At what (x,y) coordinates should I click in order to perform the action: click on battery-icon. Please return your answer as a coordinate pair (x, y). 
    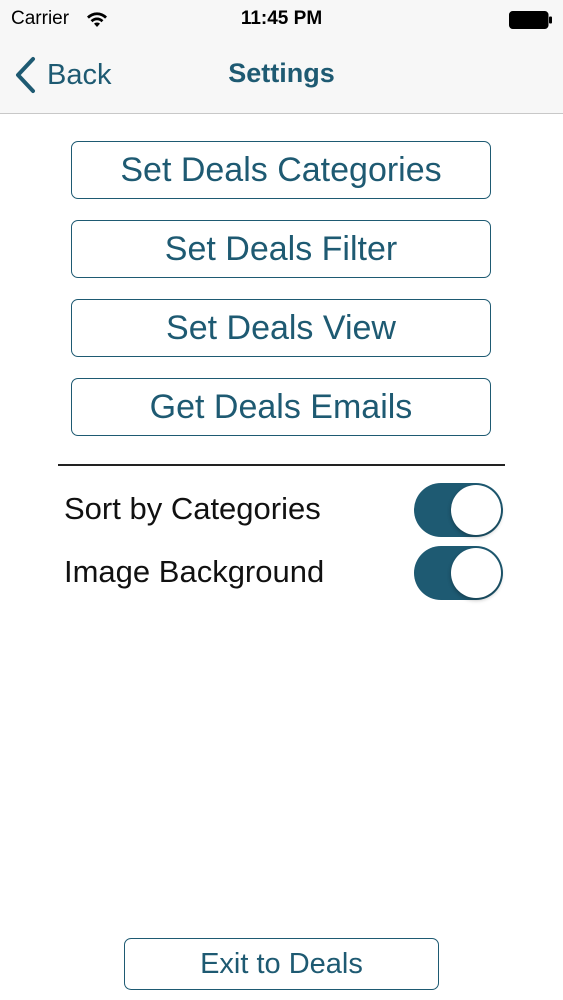
    Looking at the image, I should click on (530, 20).